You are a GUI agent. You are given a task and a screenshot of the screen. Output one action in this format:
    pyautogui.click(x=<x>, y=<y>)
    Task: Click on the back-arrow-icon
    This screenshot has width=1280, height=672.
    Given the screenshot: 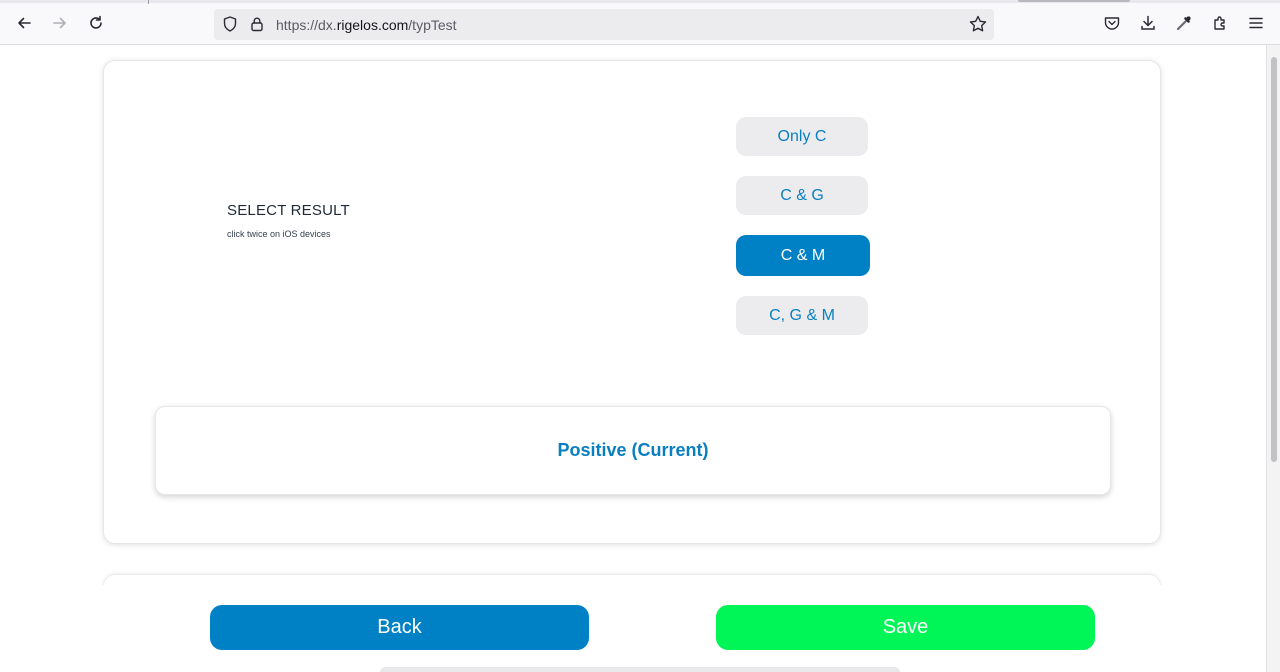 What is the action you would take?
    pyautogui.click(x=24, y=23)
    